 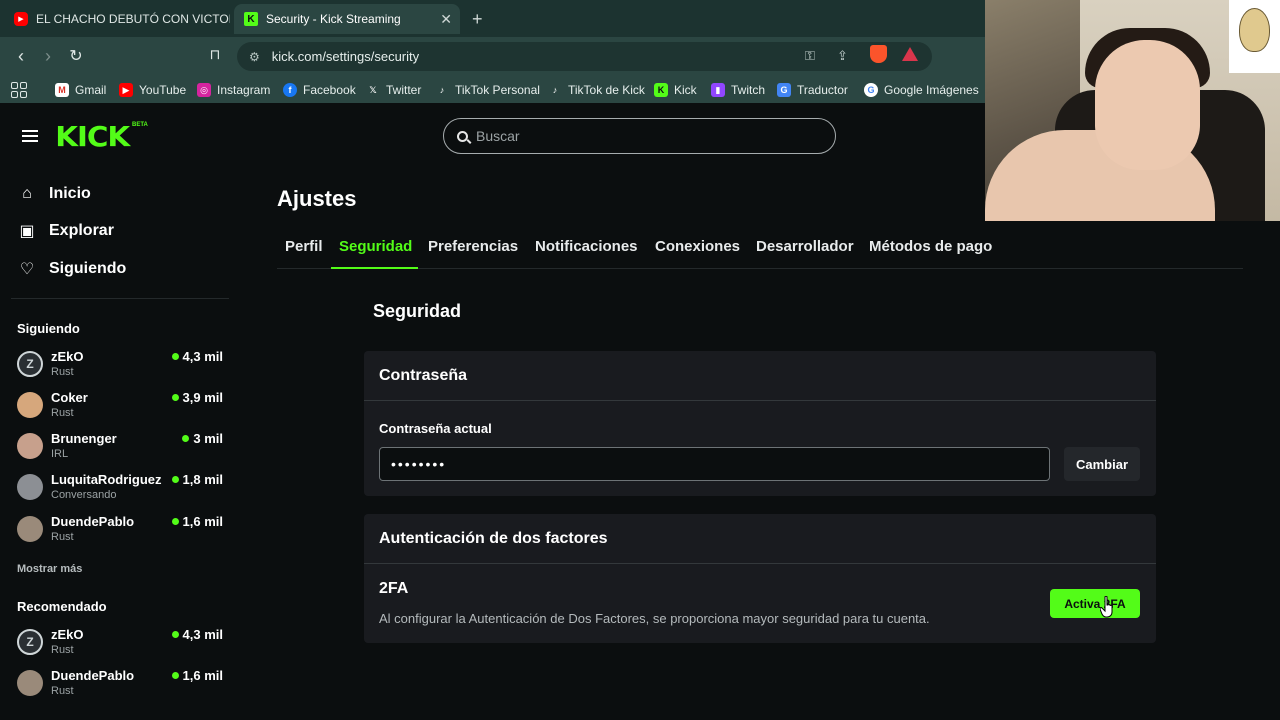 I want to click on bookmark-label: TikTok de Kick, so click(x=606, y=90).